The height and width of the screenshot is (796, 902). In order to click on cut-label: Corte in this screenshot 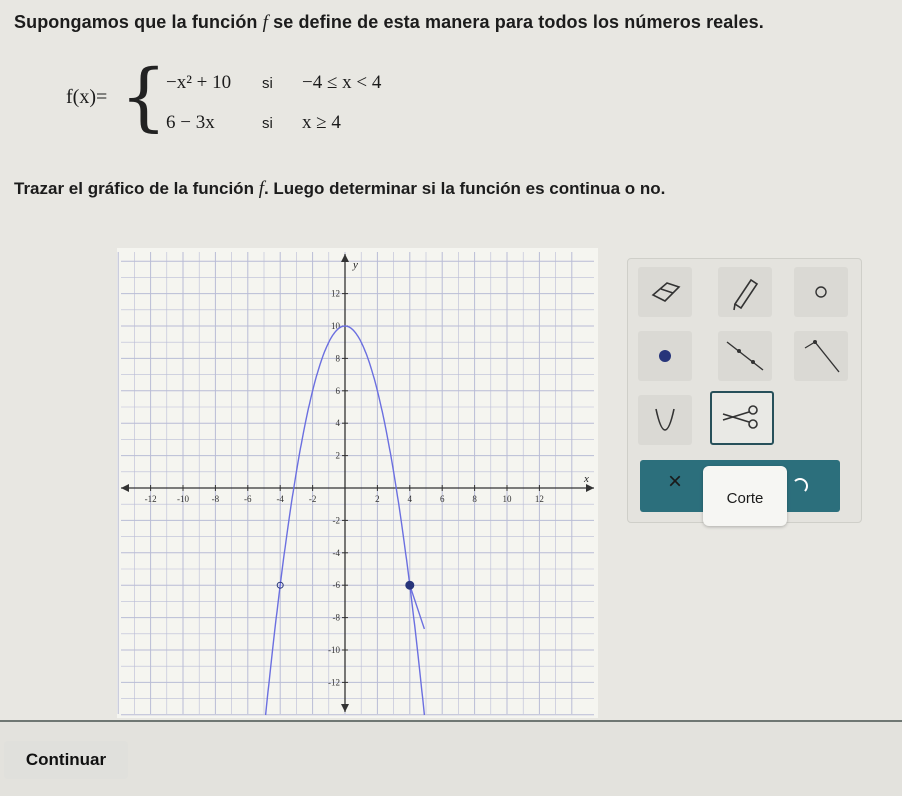, I will do `click(745, 498)`.